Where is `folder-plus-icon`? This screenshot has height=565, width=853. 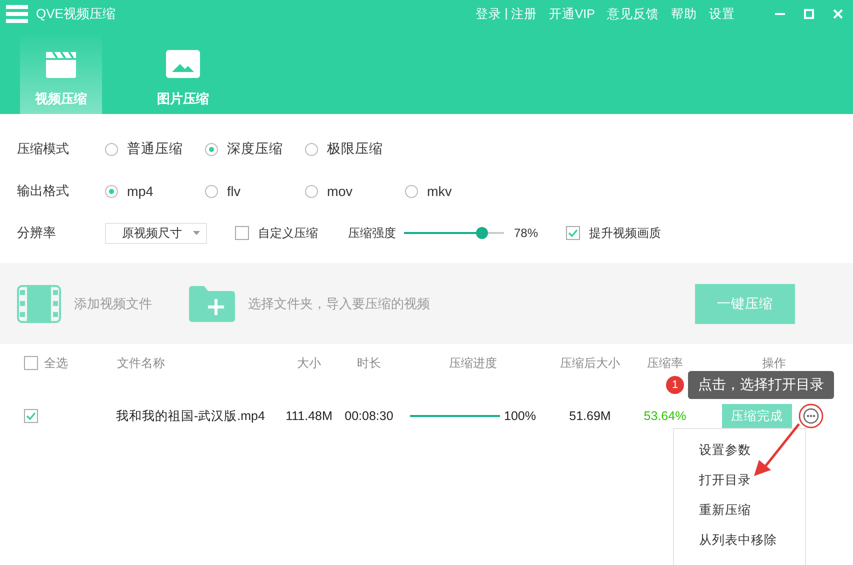 folder-plus-icon is located at coordinates (212, 304).